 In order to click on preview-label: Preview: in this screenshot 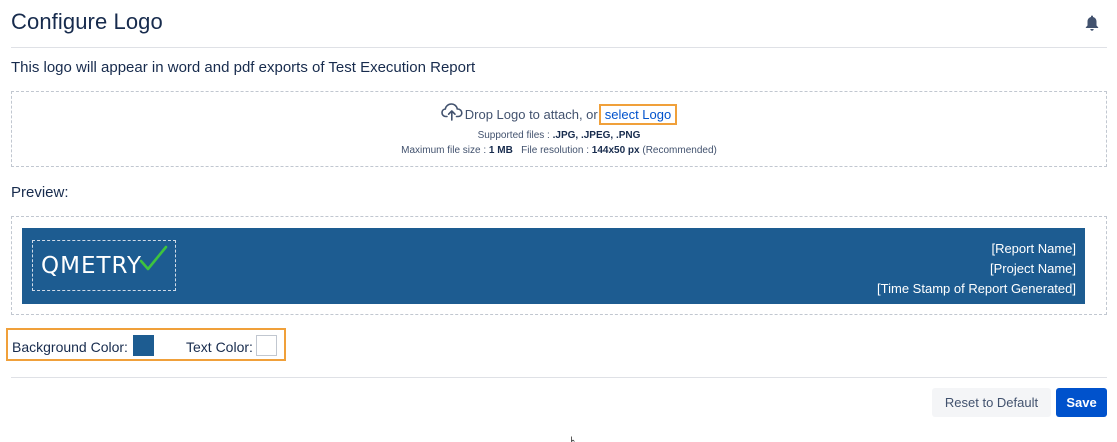, I will do `click(40, 192)`.